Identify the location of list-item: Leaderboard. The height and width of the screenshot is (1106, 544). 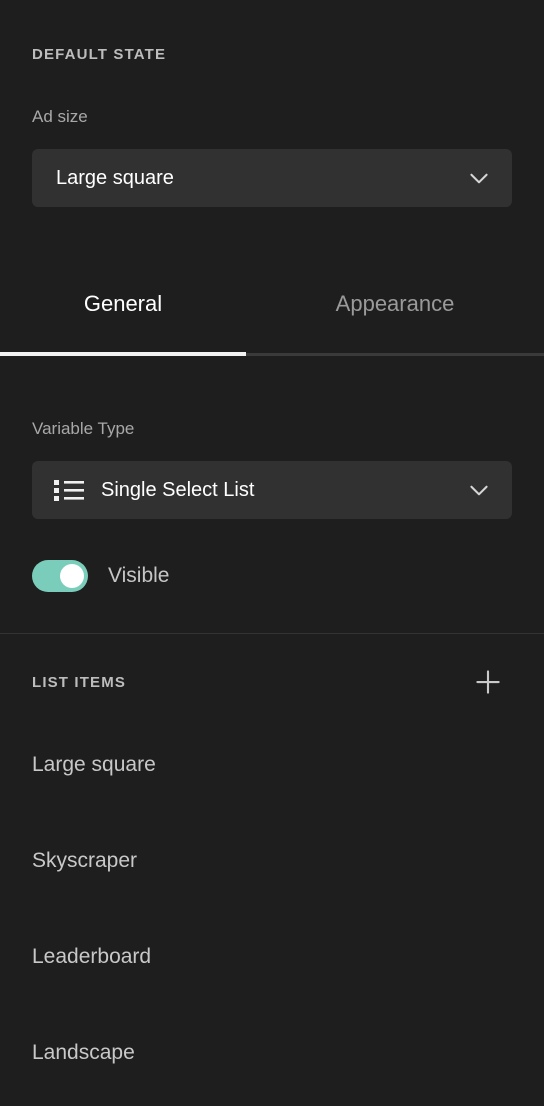
(272, 957).